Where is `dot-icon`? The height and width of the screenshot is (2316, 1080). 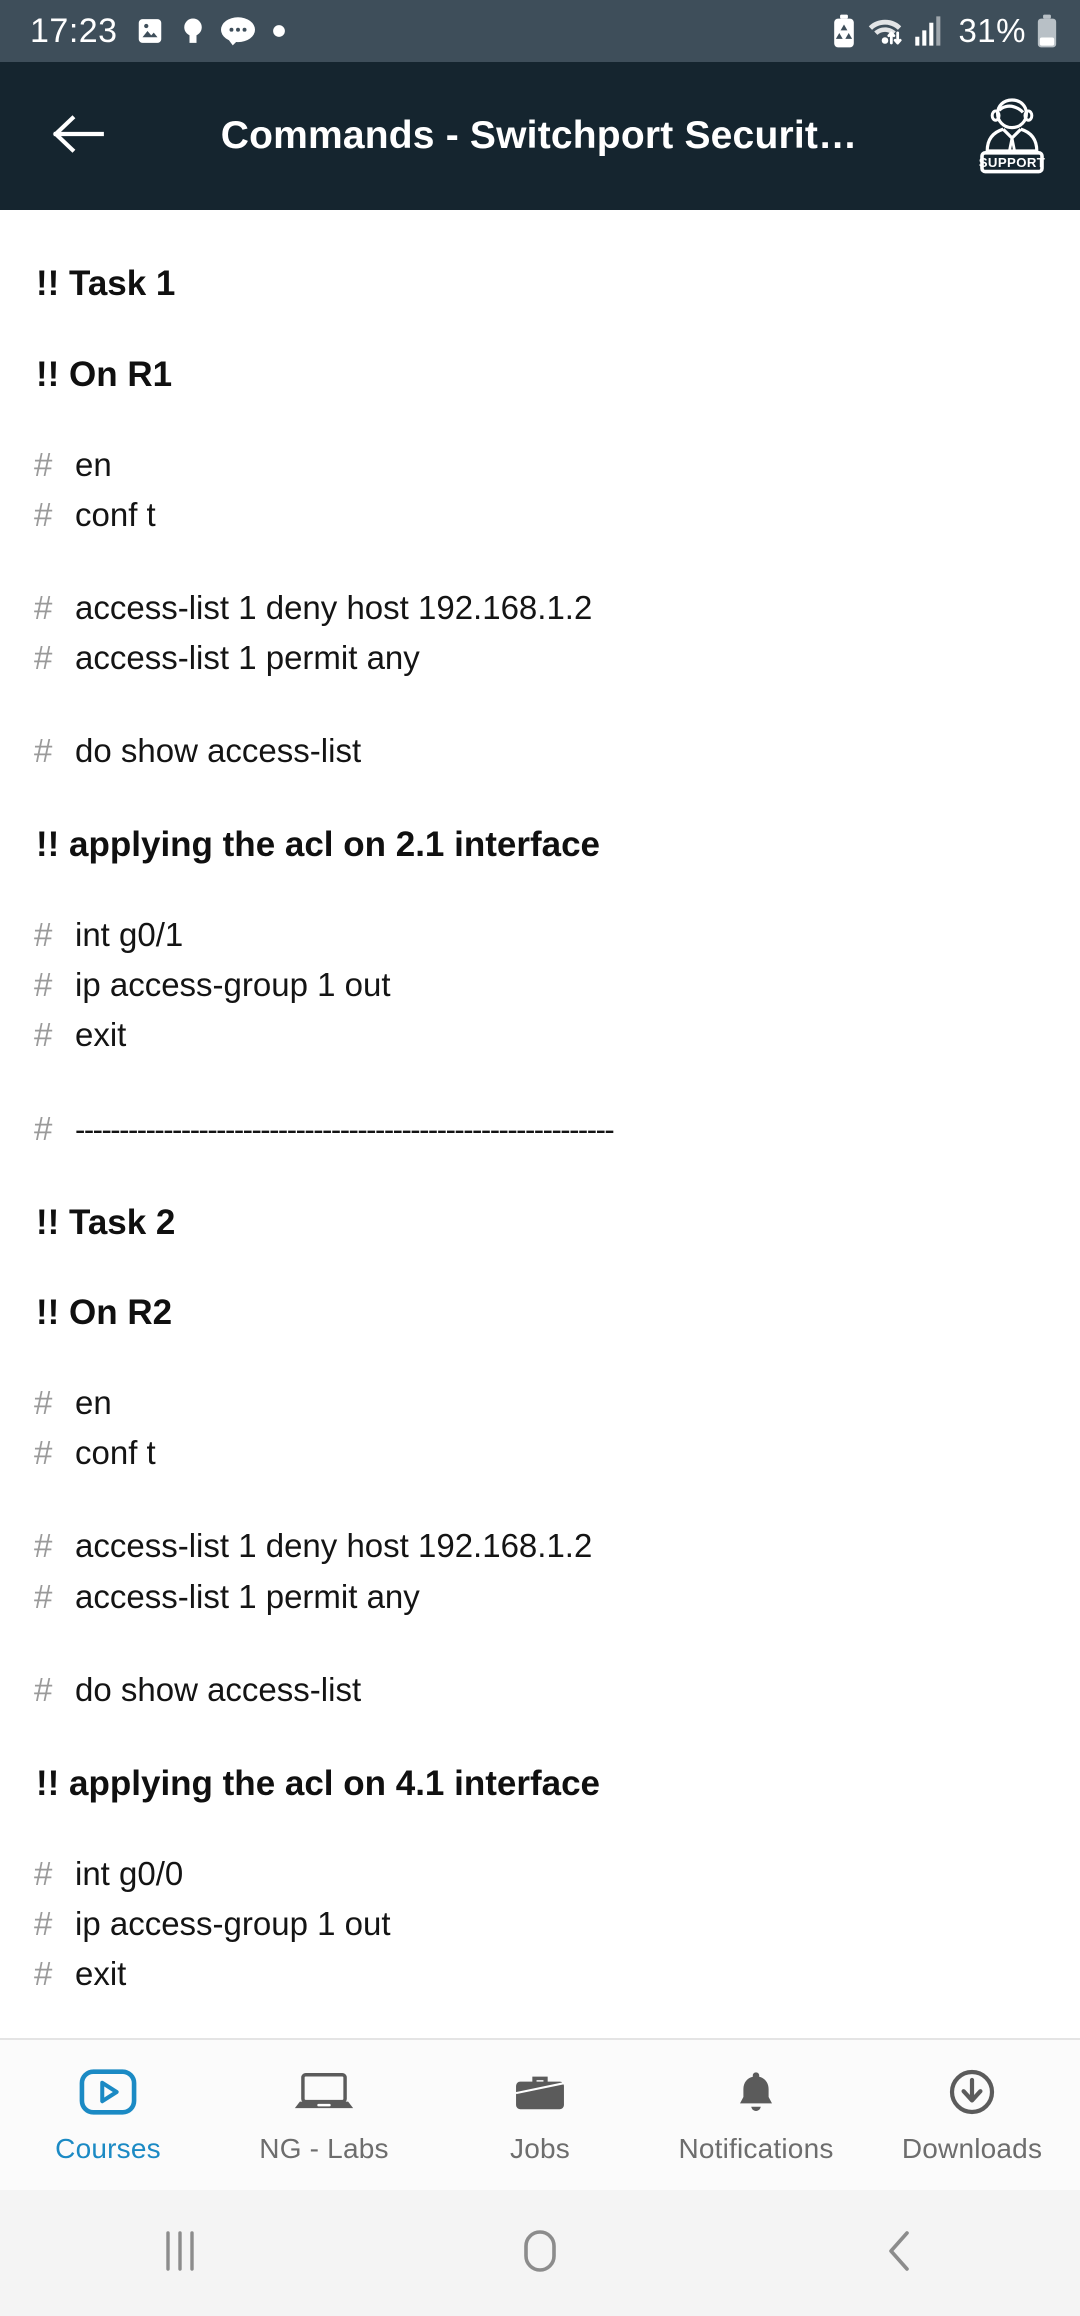
dot-icon is located at coordinates (279, 31).